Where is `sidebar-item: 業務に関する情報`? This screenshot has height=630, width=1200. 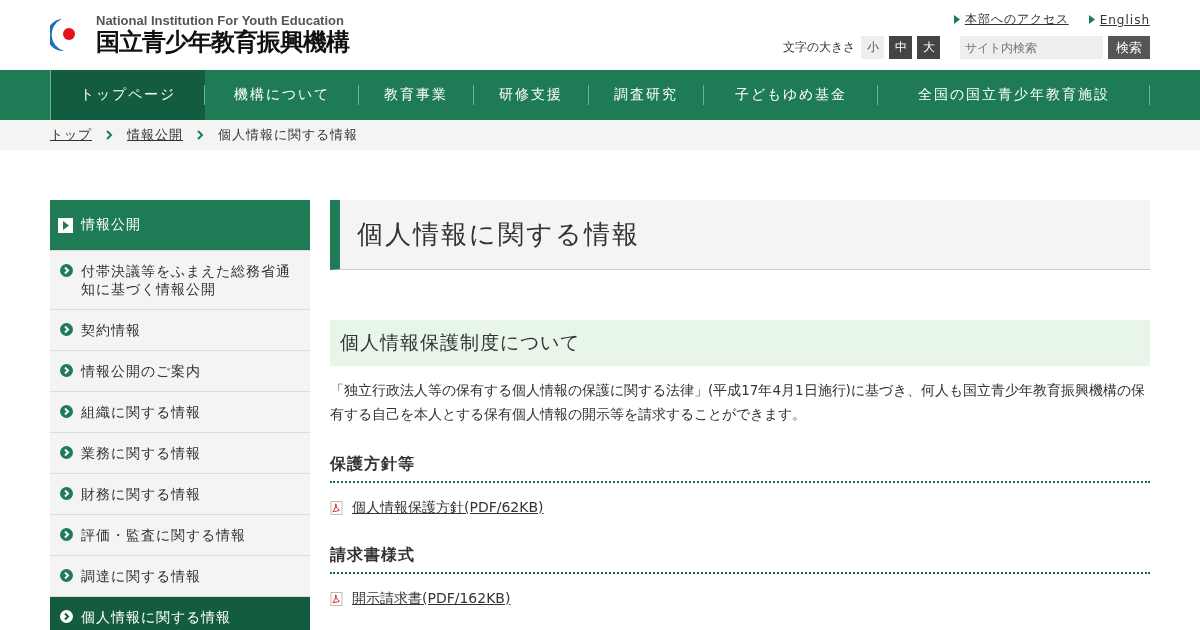
sidebar-item: 業務に関する情報 is located at coordinates (180, 452).